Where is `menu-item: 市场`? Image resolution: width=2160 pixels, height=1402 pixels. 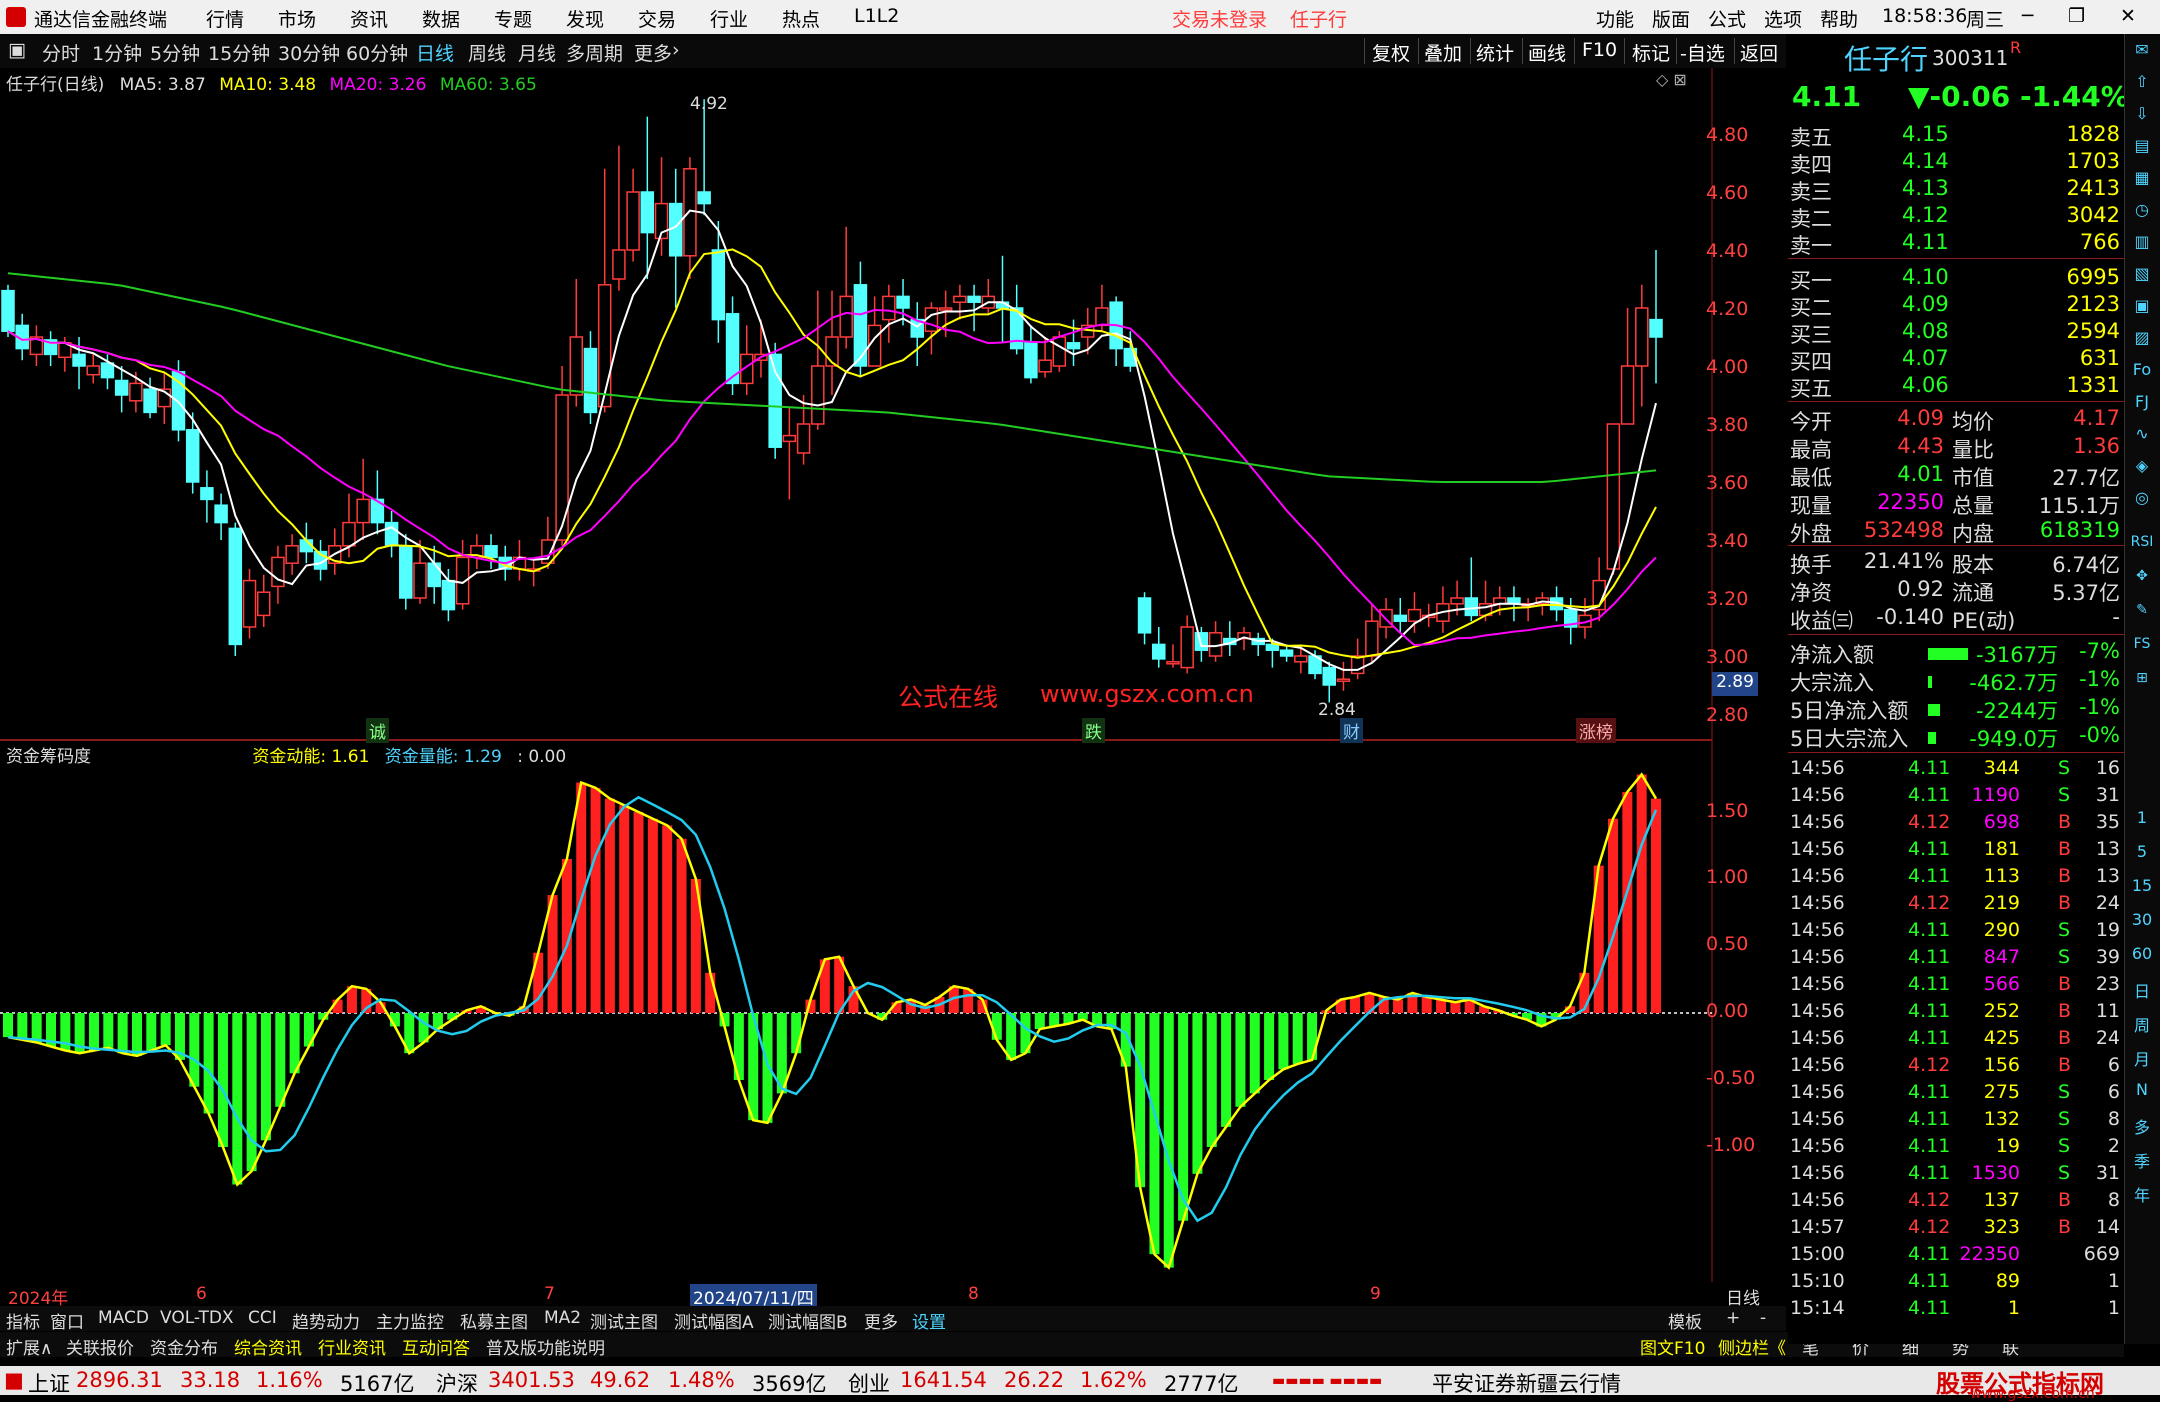 menu-item: 市场 is located at coordinates (297, 18).